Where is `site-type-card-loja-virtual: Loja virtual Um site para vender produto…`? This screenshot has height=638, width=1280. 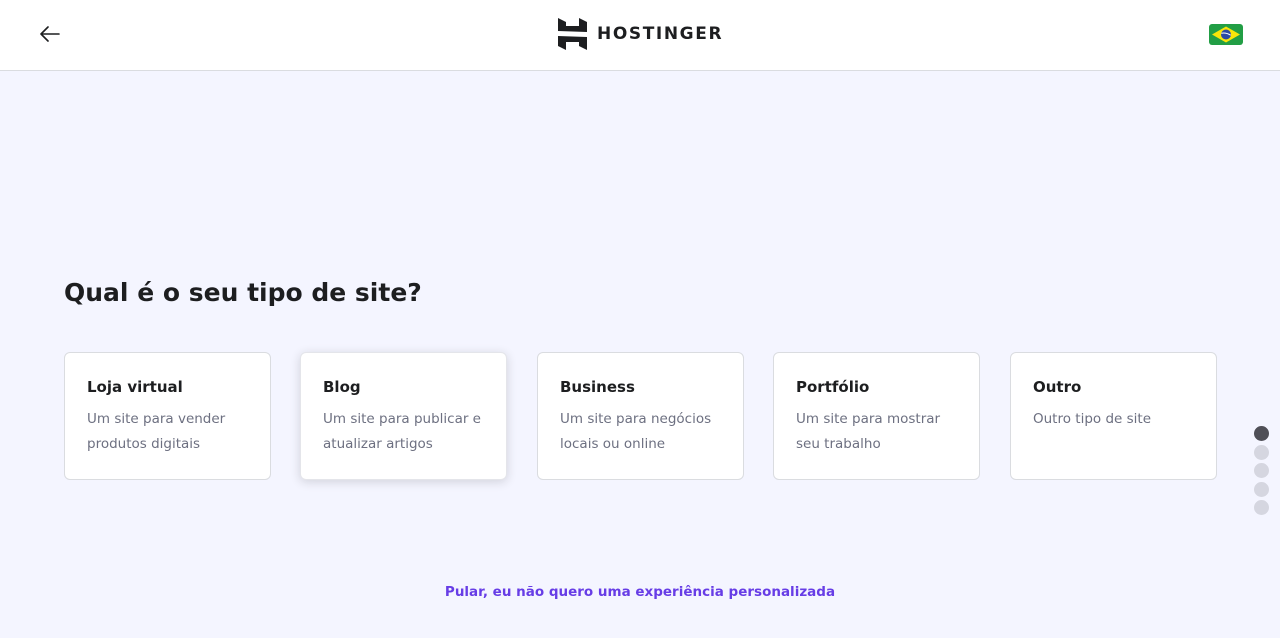
site-type-card-loja-virtual: Loja virtual Um site para vender produto… is located at coordinates (167, 416).